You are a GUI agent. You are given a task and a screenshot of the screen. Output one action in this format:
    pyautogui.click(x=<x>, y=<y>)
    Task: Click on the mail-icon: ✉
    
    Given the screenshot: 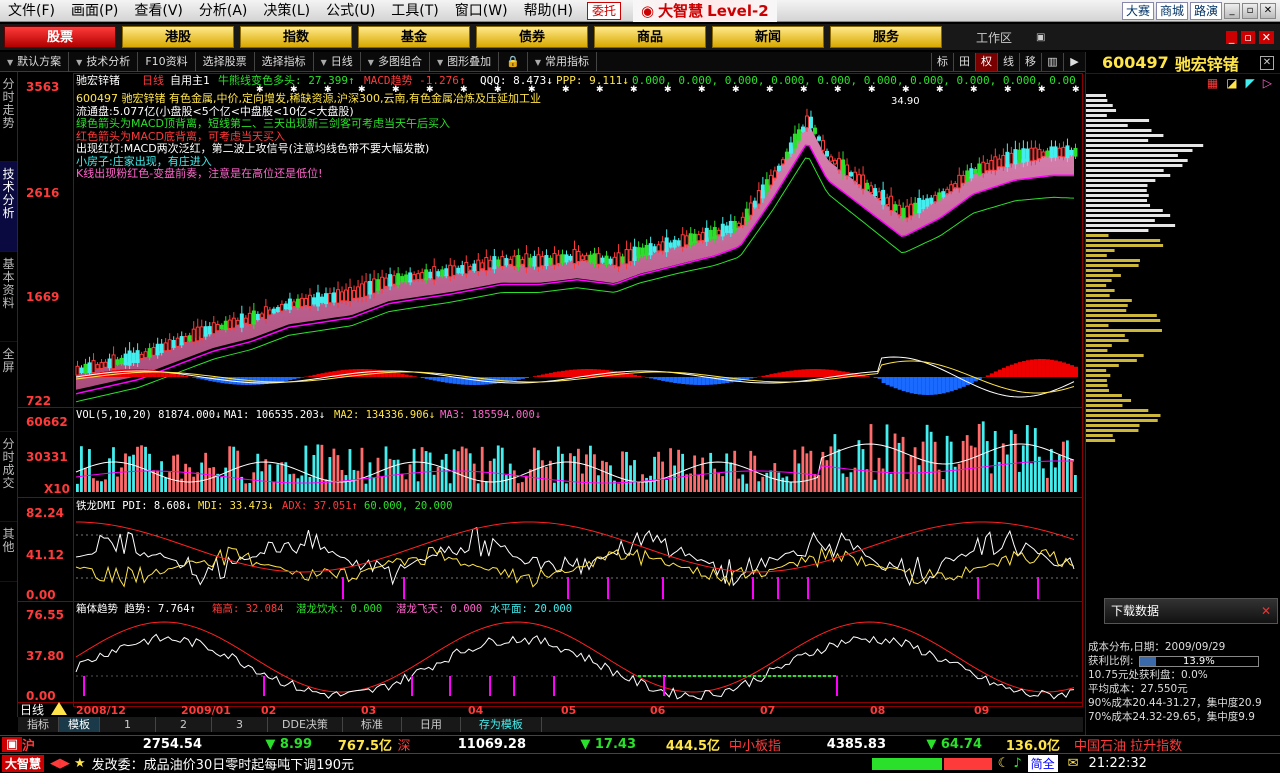 What is the action you would take?
    pyautogui.click(x=1073, y=763)
    